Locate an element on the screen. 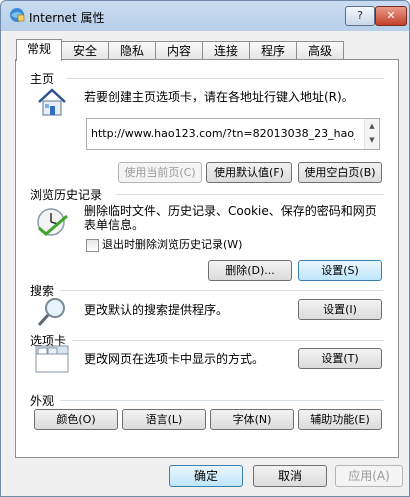  tab-connections: 连接 is located at coordinates (226, 50).